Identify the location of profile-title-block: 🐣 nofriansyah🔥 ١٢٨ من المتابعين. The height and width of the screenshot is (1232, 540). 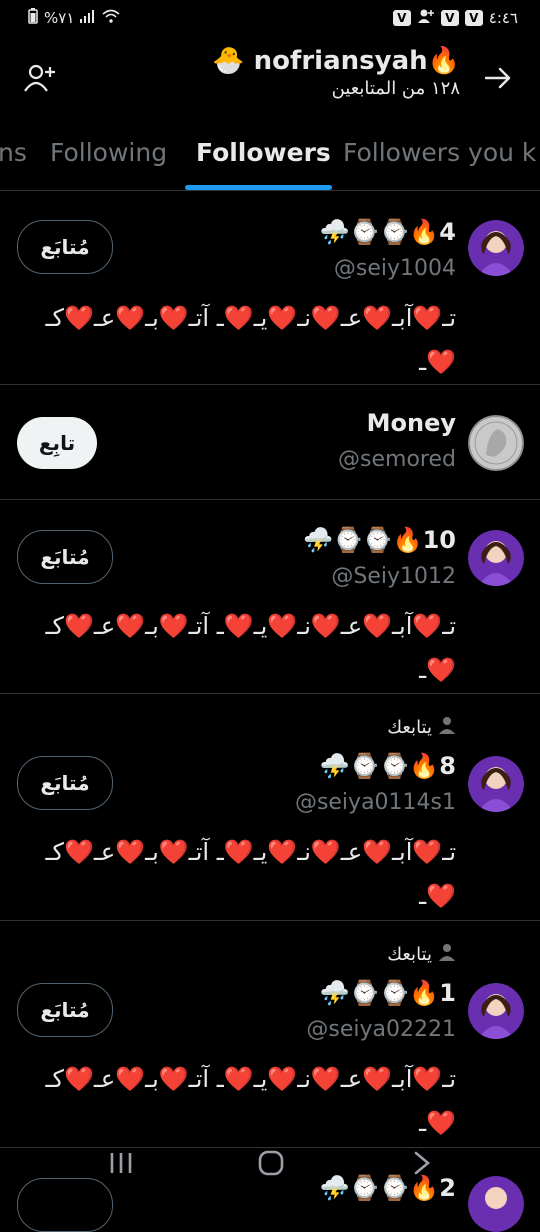
(336, 72).